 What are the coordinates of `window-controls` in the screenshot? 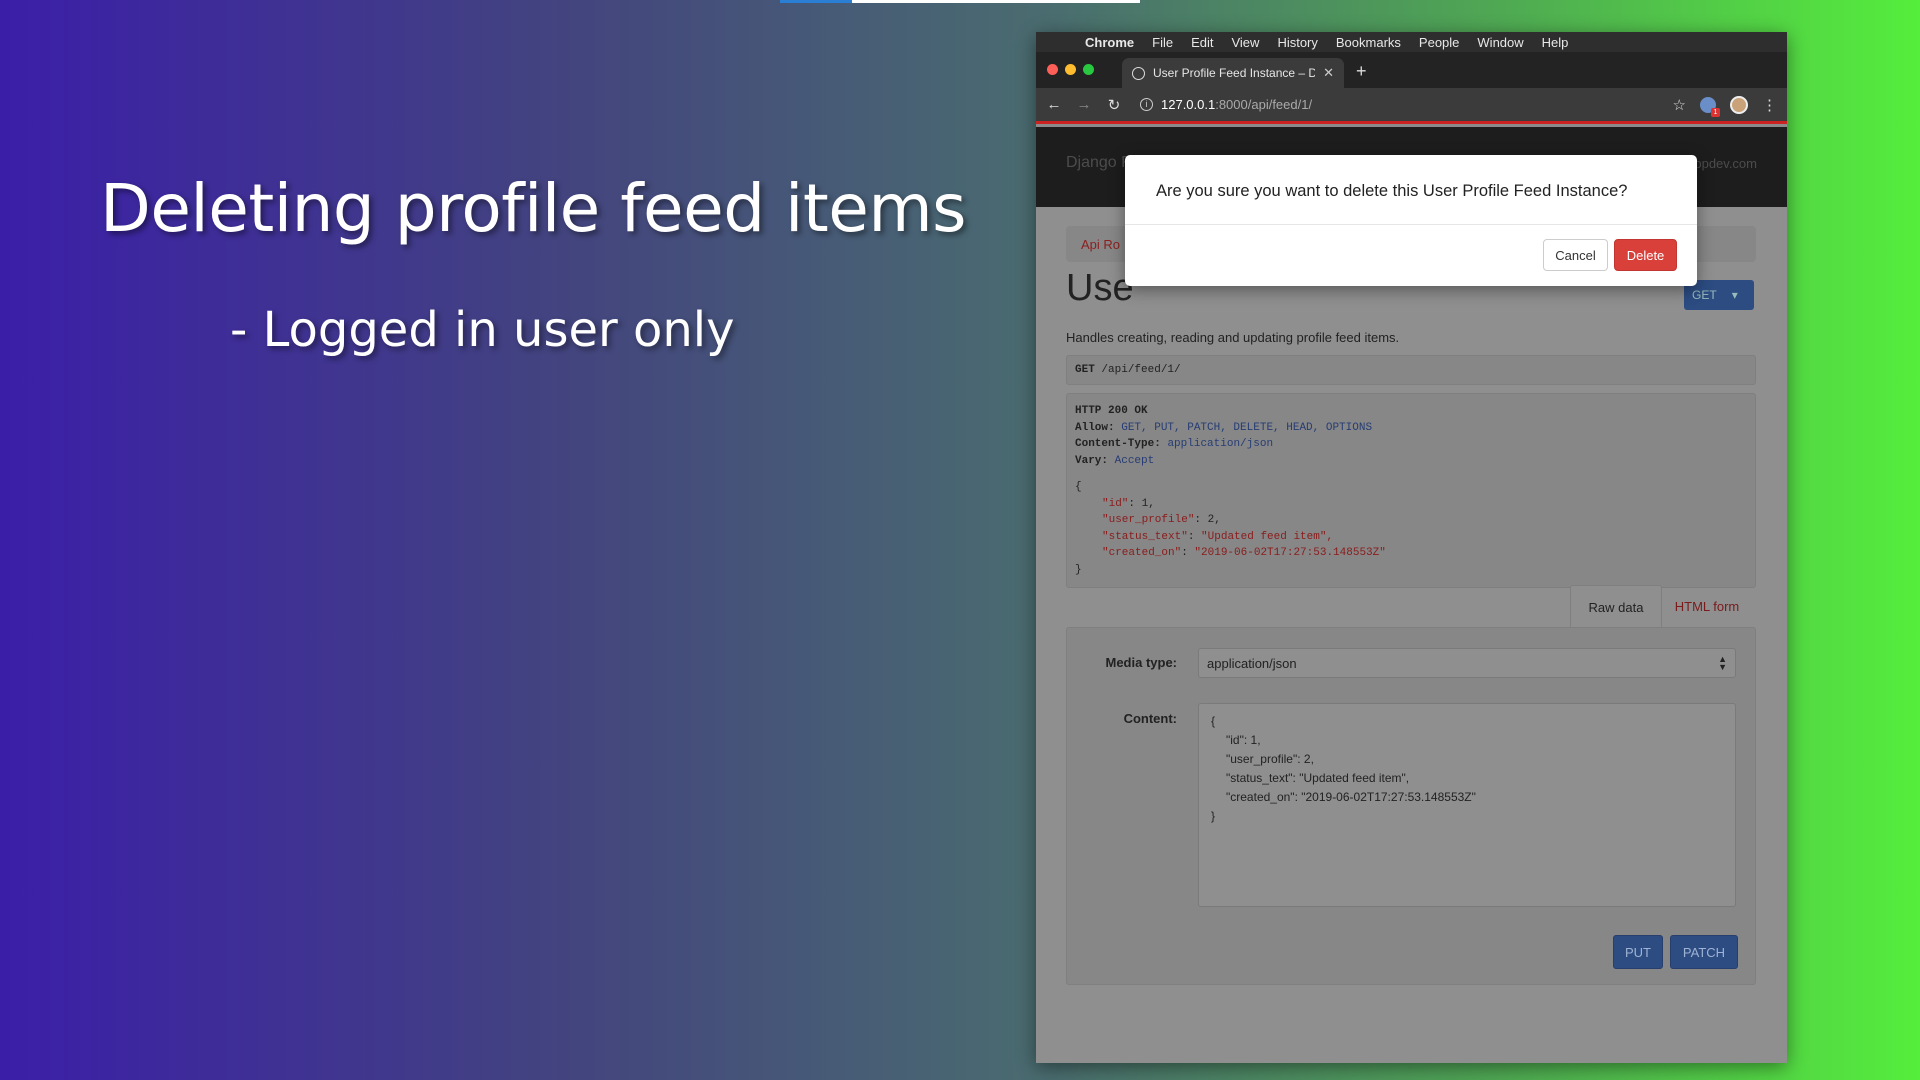 It's located at (1070, 69).